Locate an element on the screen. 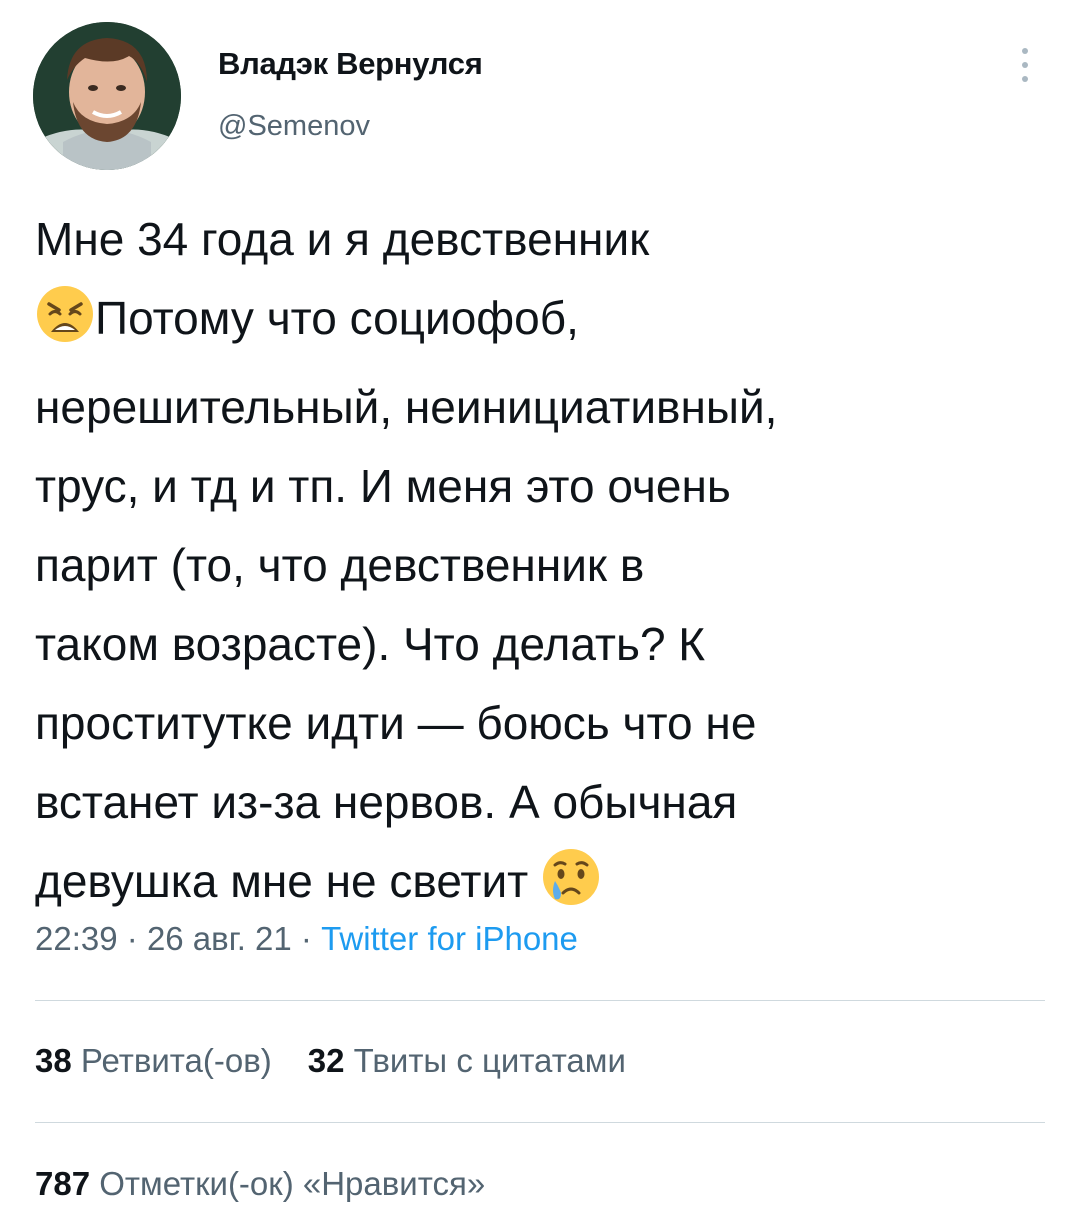  retweets-stat: 38 Ретвита(-ов) is located at coordinates (153, 1060).